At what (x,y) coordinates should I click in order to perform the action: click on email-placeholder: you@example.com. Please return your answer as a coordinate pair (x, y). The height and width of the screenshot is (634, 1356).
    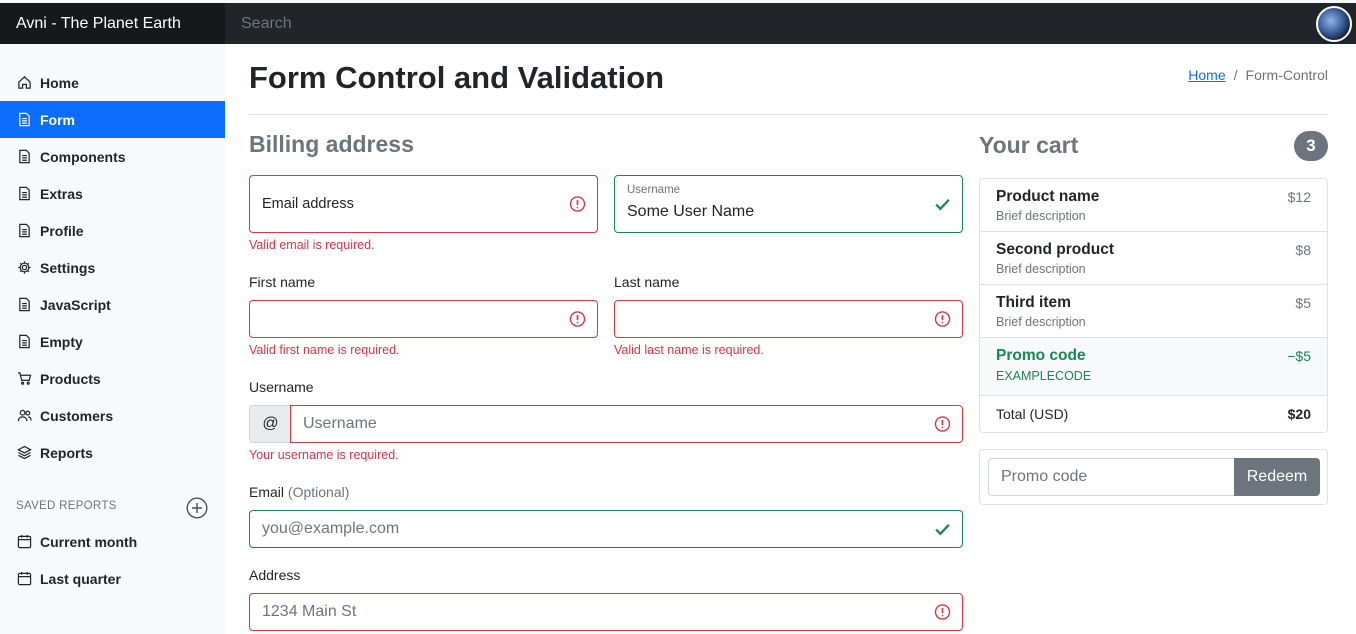
    Looking at the image, I should click on (331, 528).